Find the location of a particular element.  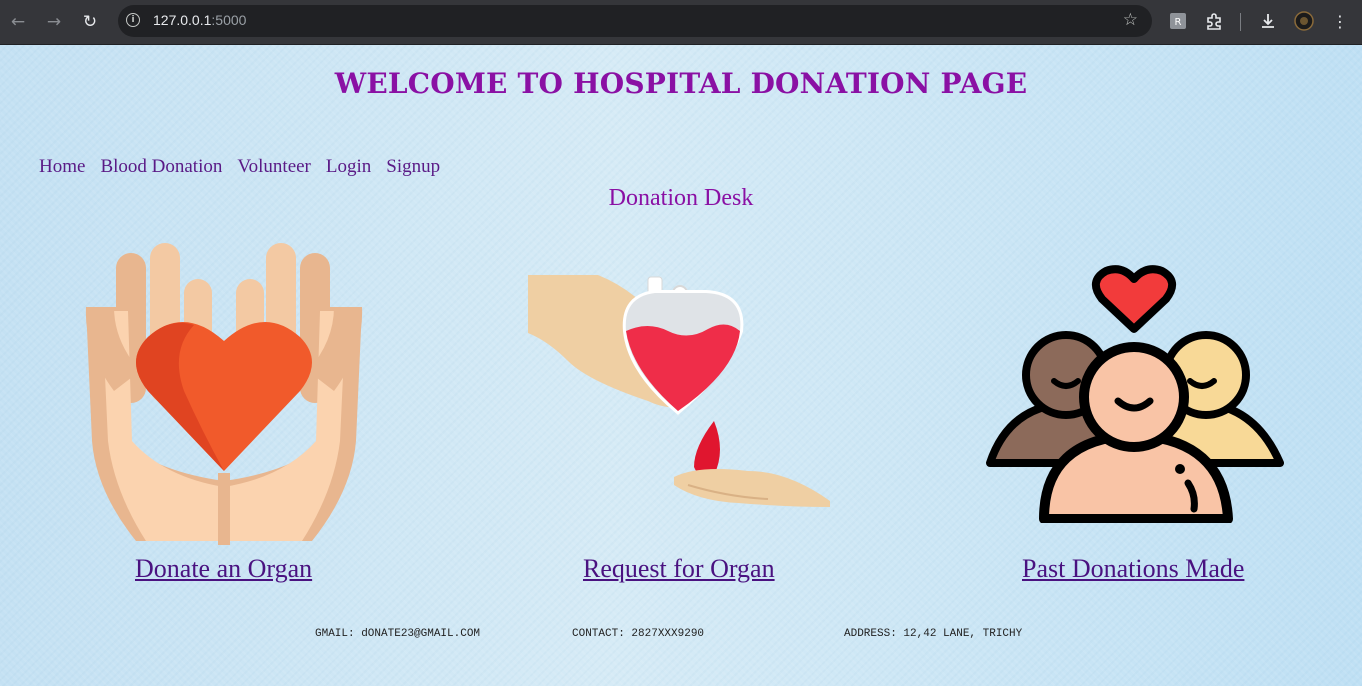

request-organ-link: Request for Organ is located at coordinates (679, 569).